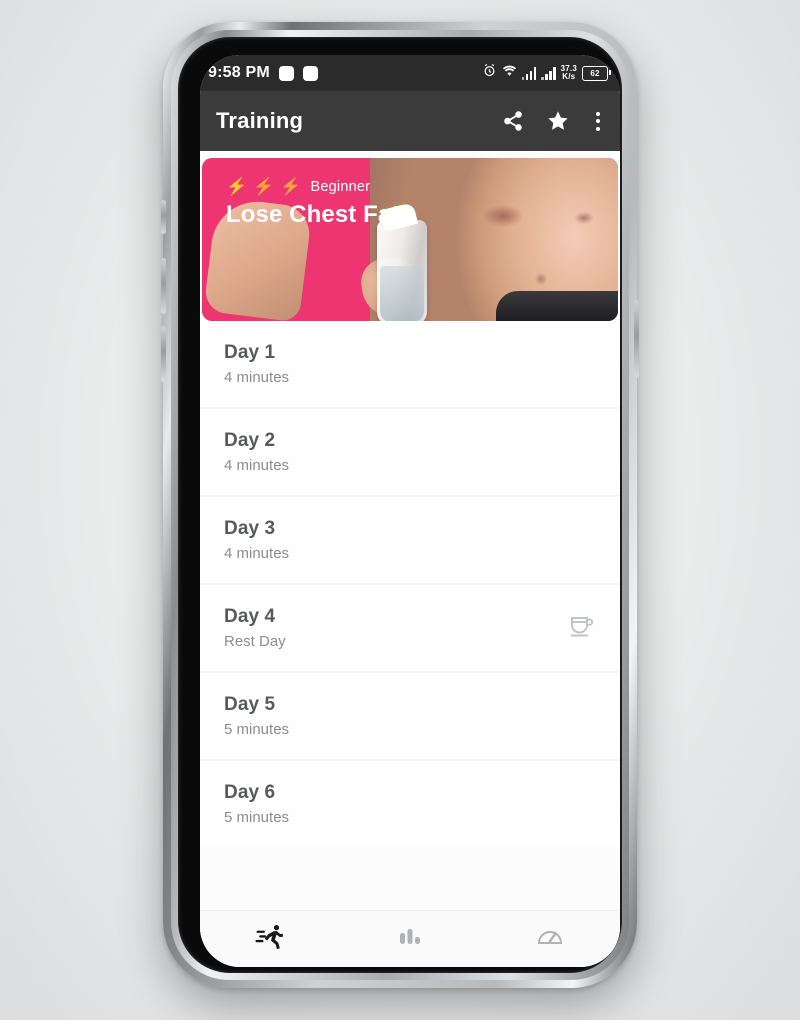  I want to click on workout-banner-wrapper: ⚡ ⚡ ⚡ Beginner Lose Chest Fat, so click(410, 236).